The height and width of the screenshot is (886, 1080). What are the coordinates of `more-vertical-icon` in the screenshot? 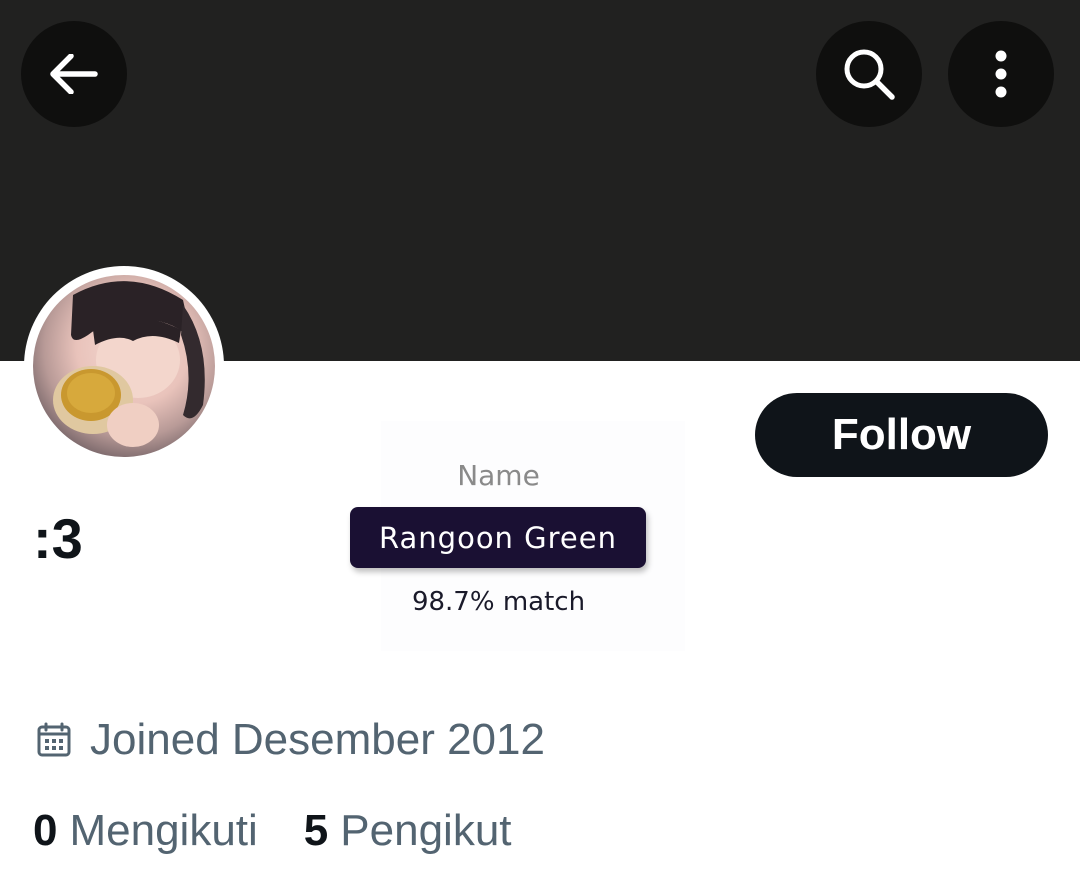 It's located at (1001, 74).